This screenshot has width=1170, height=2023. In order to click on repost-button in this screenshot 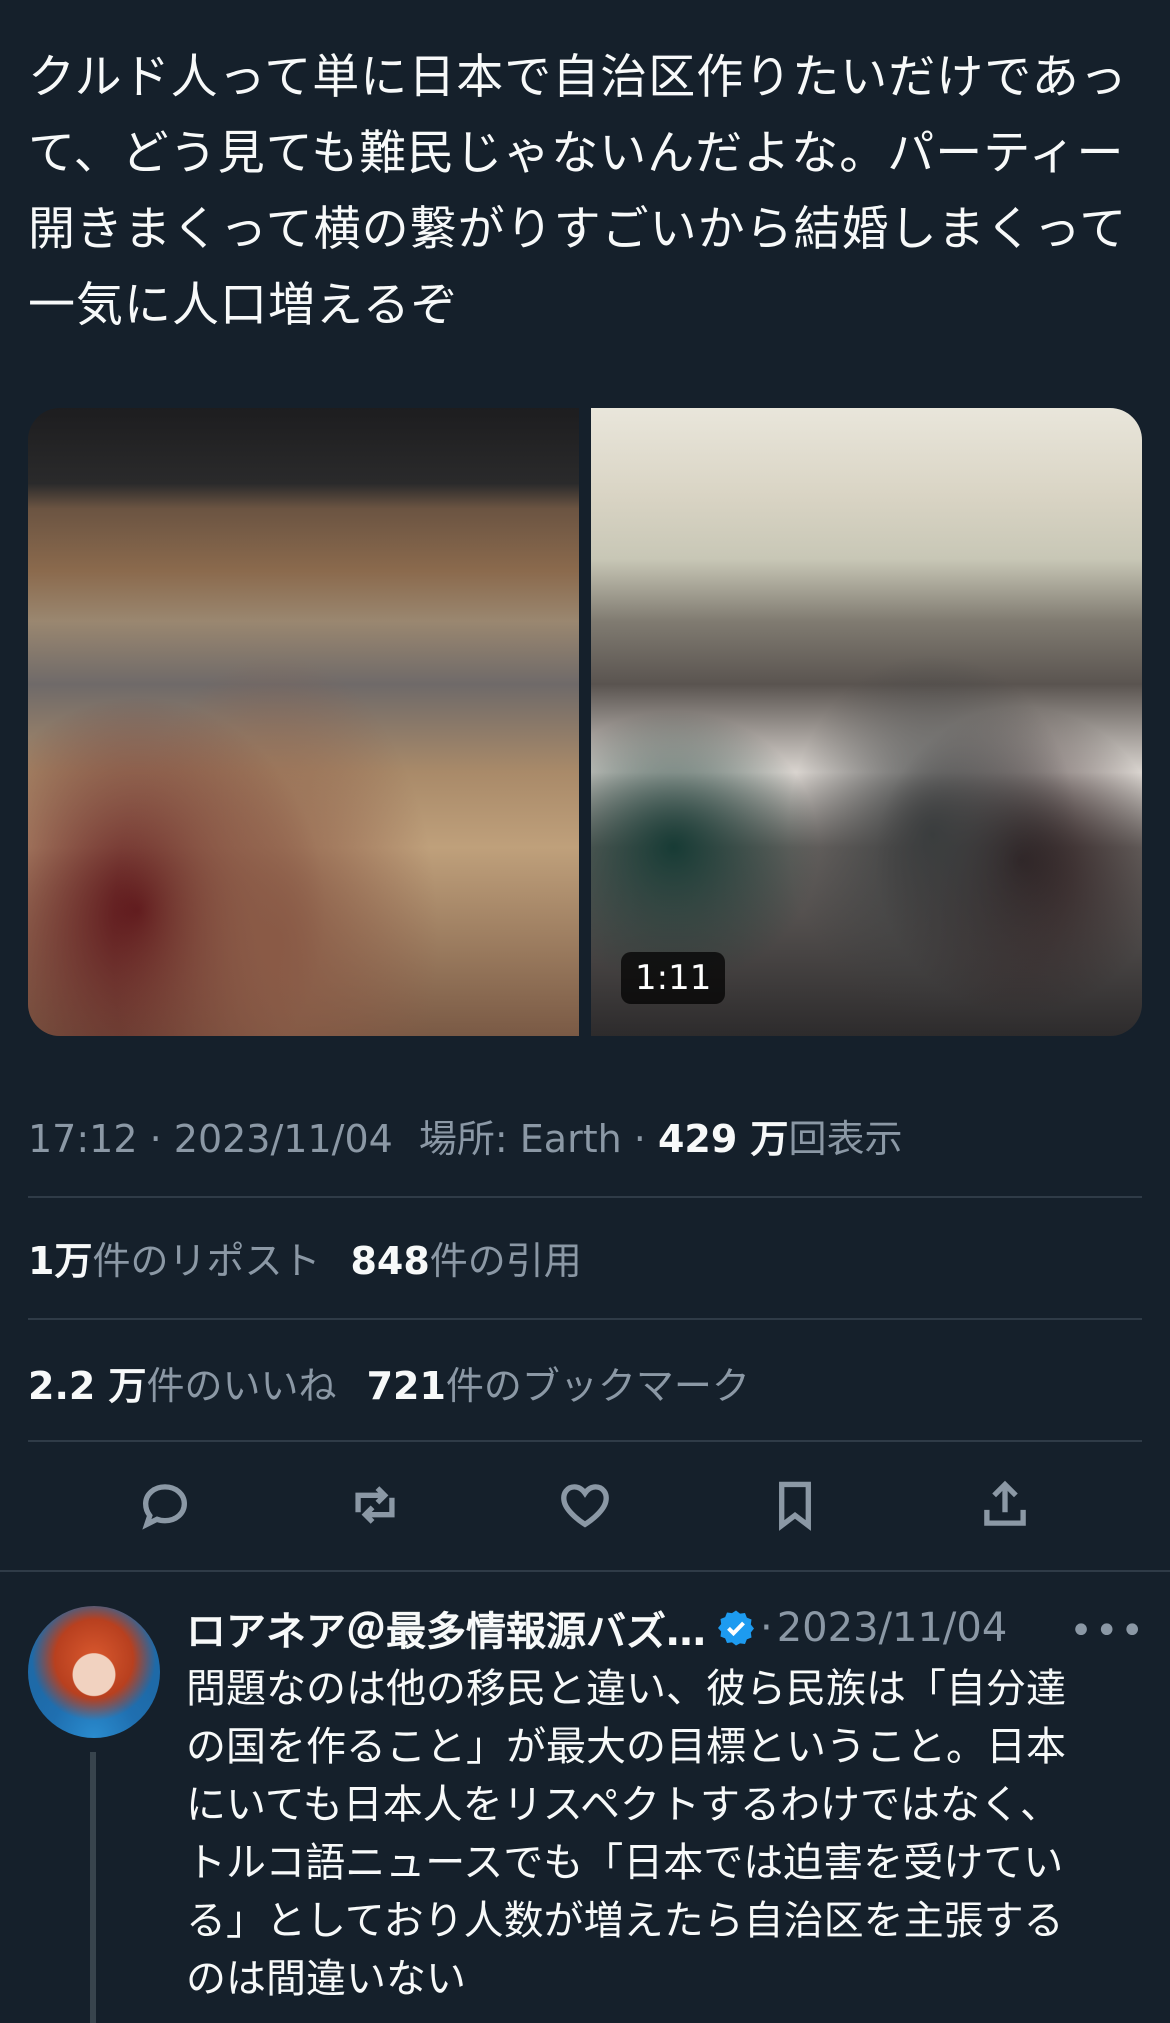, I will do `click(375, 1505)`.